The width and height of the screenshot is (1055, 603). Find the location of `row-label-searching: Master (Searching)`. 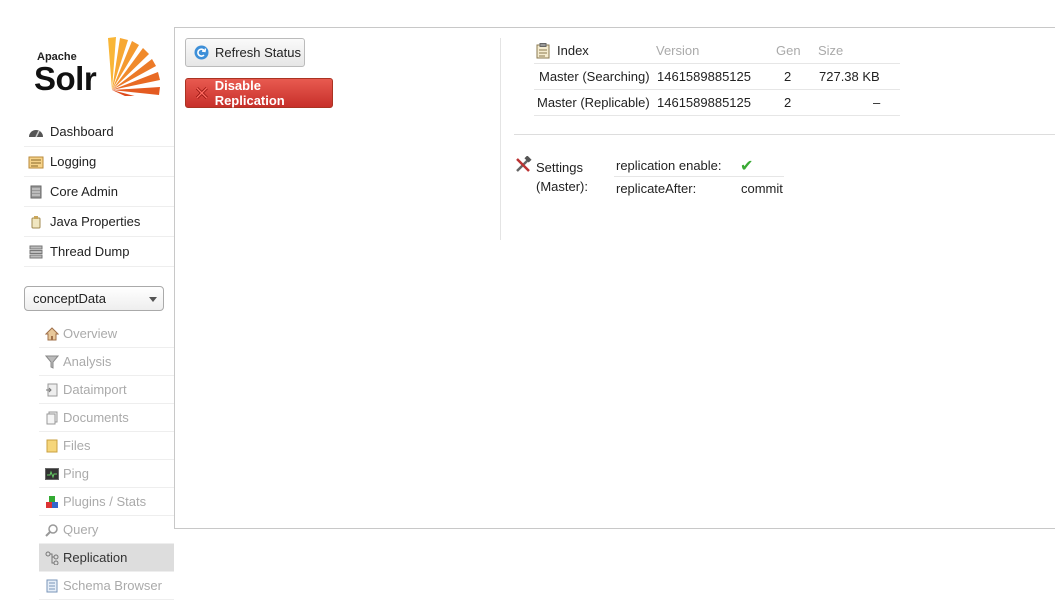

row-label-searching: Master (Searching) is located at coordinates (594, 76).